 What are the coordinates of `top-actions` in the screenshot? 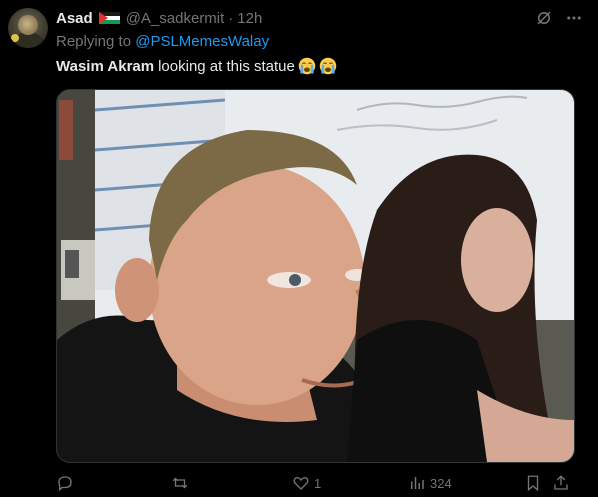 It's located at (559, 18).